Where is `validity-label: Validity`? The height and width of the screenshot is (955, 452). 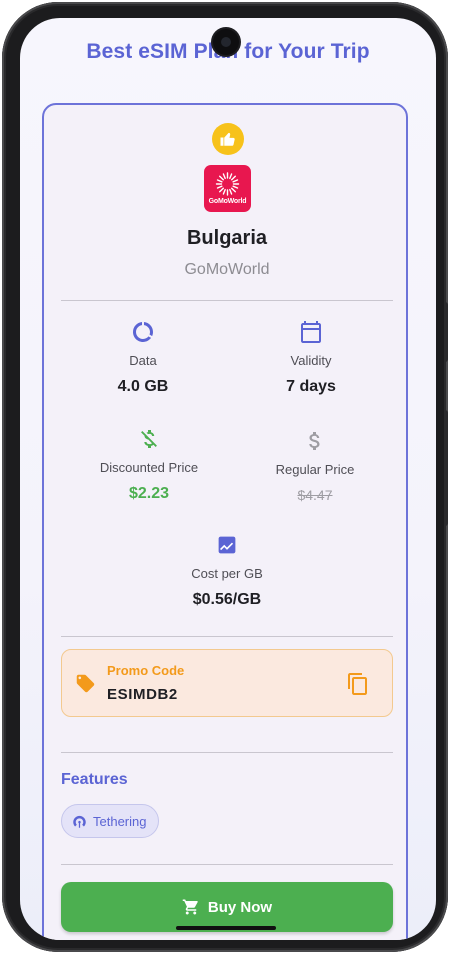
validity-label: Validity is located at coordinates (311, 360).